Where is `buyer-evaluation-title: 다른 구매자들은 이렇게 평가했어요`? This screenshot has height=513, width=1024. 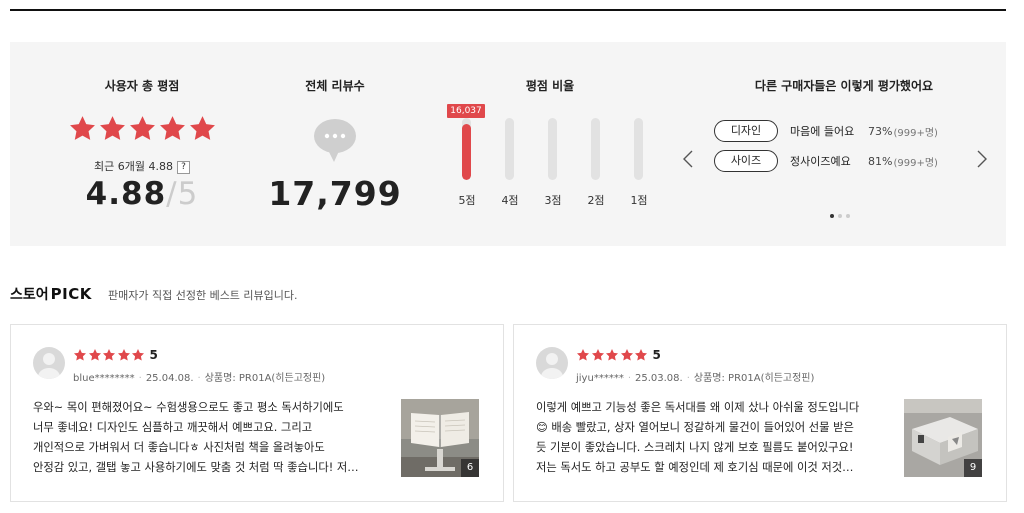
buyer-evaluation-title: 다른 구매자들은 이렇게 평가했어요 is located at coordinates (844, 86).